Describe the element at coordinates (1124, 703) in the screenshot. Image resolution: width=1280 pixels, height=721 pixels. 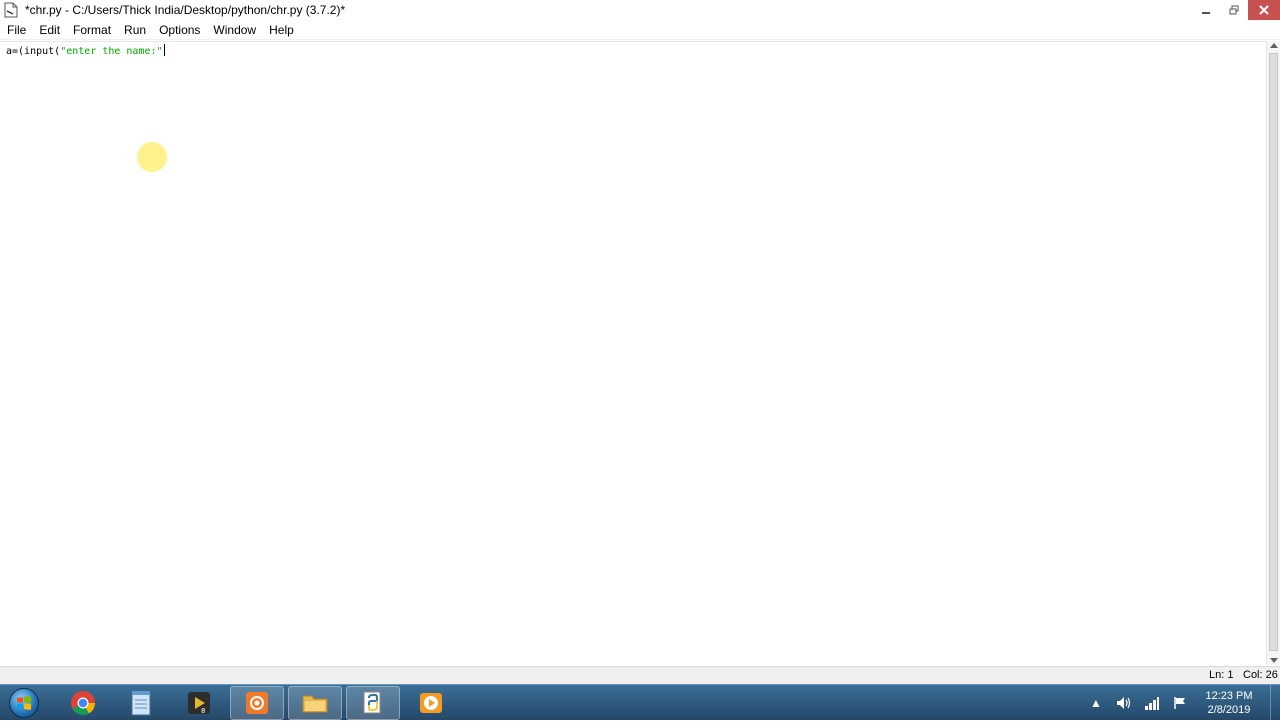
I see `volume-icon` at that location.